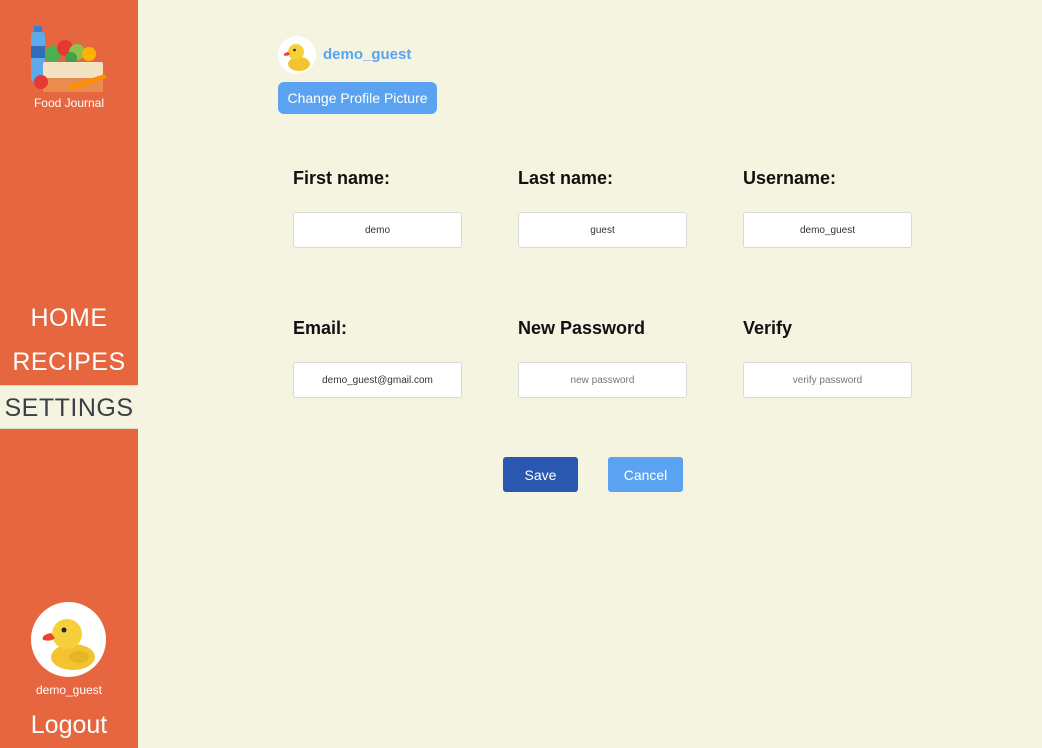 This screenshot has width=1042, height=748. I want to click on nav-home: HOME, so click(69, 318).